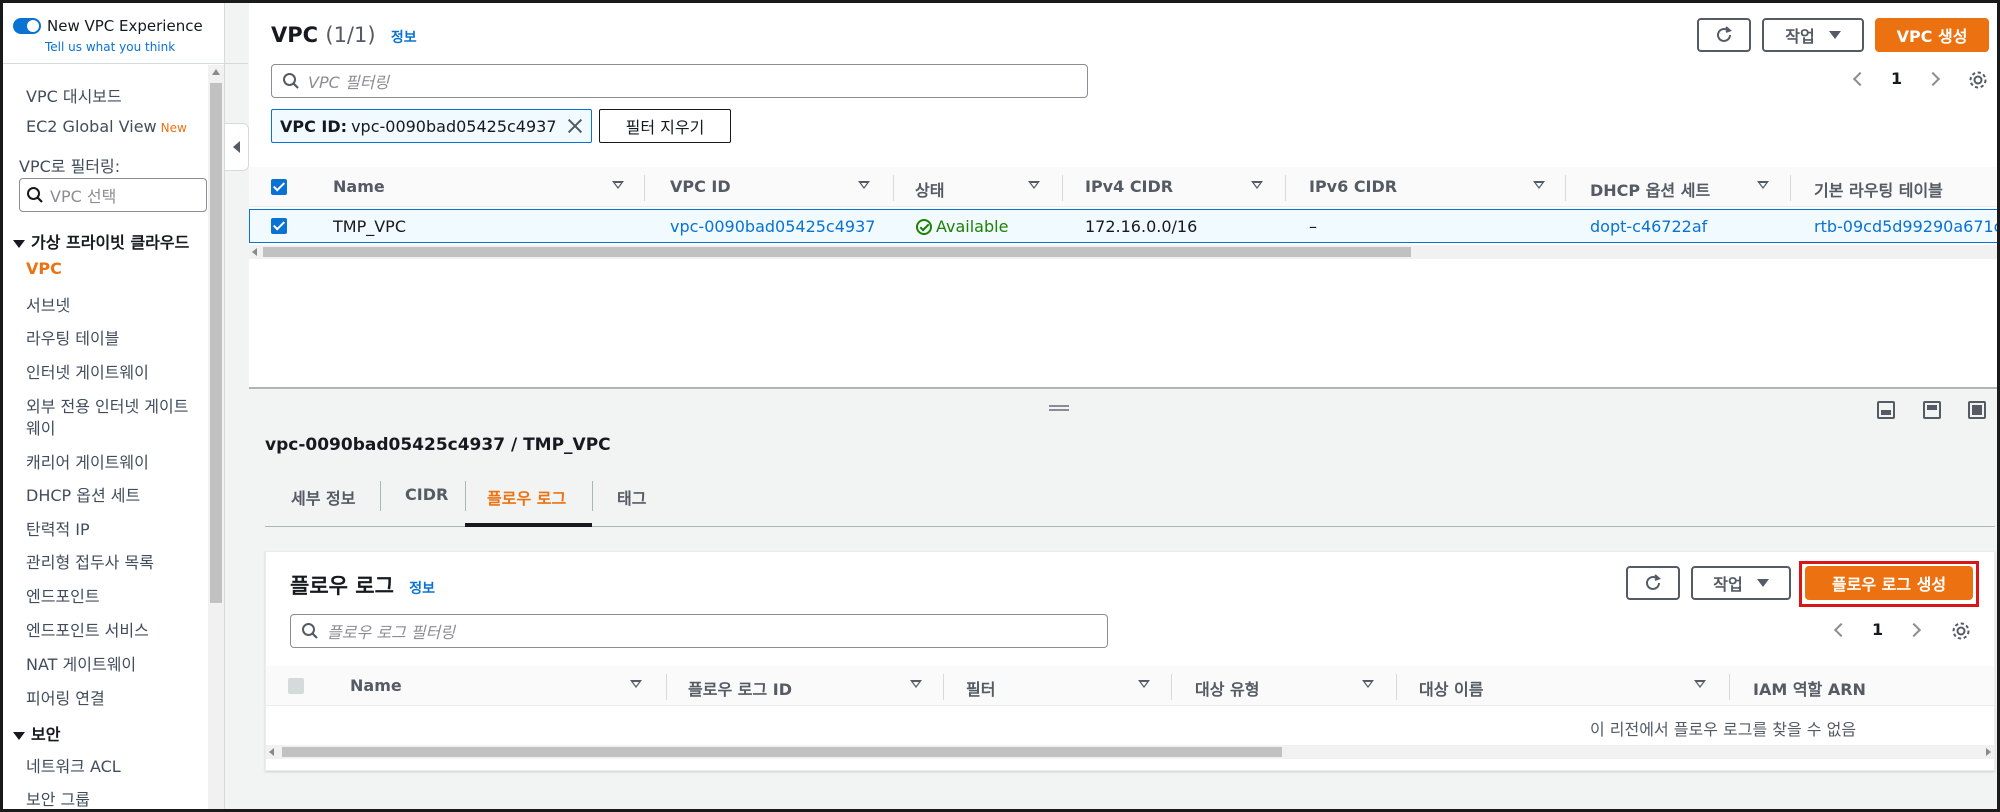 This screenshot has height=812, width=2000. Describe the element at coordinates (526, 497) in the screenshot. I see `tab-flow-logs: 플로우 로그` at that location.